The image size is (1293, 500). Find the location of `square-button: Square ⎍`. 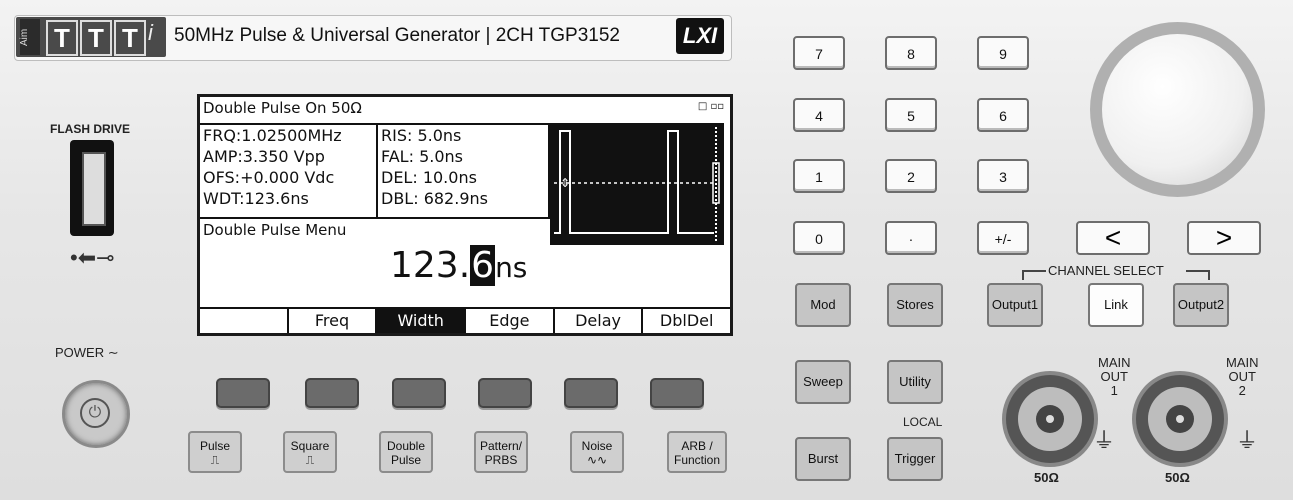

square-button: Square ⎍ is located at coordinates (310, 452).